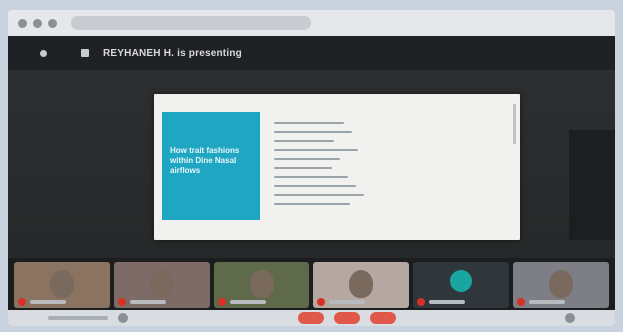 The width and height of the screenshot is (623, 332). Describe the element at coordinates (209, 53) in the screenshot. I see `presenting-text: is presenting` at that location.